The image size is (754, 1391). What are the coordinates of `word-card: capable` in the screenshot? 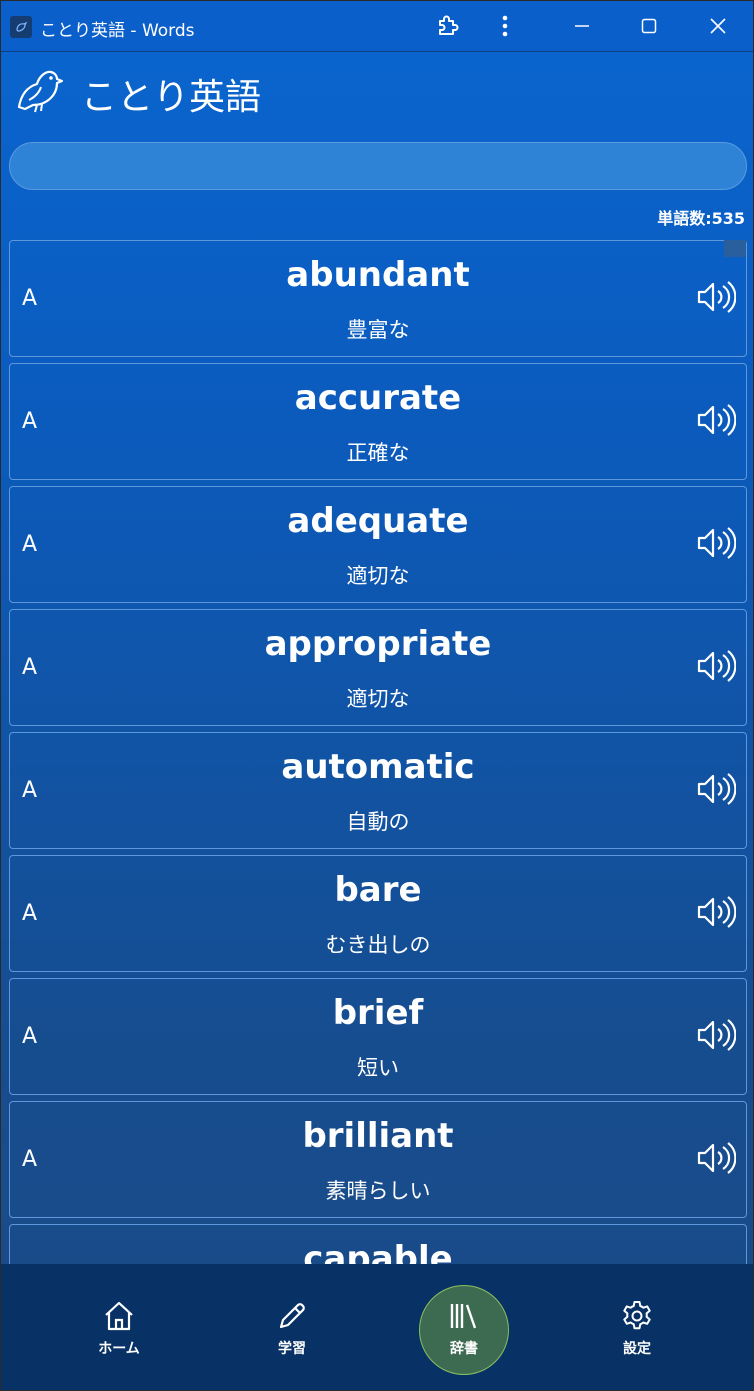 It's located at (378, 1244).